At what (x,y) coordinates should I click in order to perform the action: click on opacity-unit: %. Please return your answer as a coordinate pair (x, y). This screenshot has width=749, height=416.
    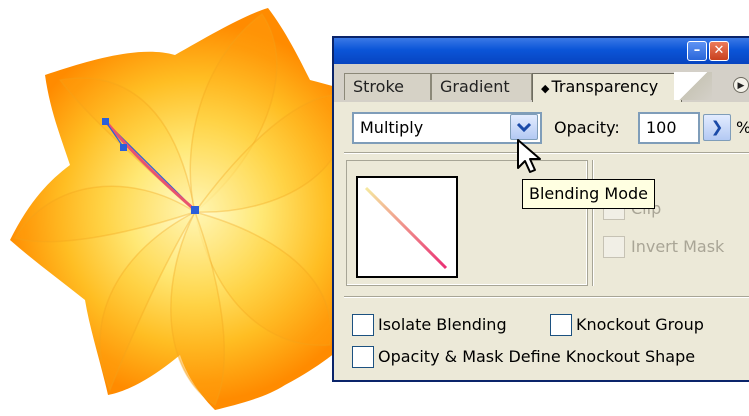
    Looking at the image, I should click on (742, 127).